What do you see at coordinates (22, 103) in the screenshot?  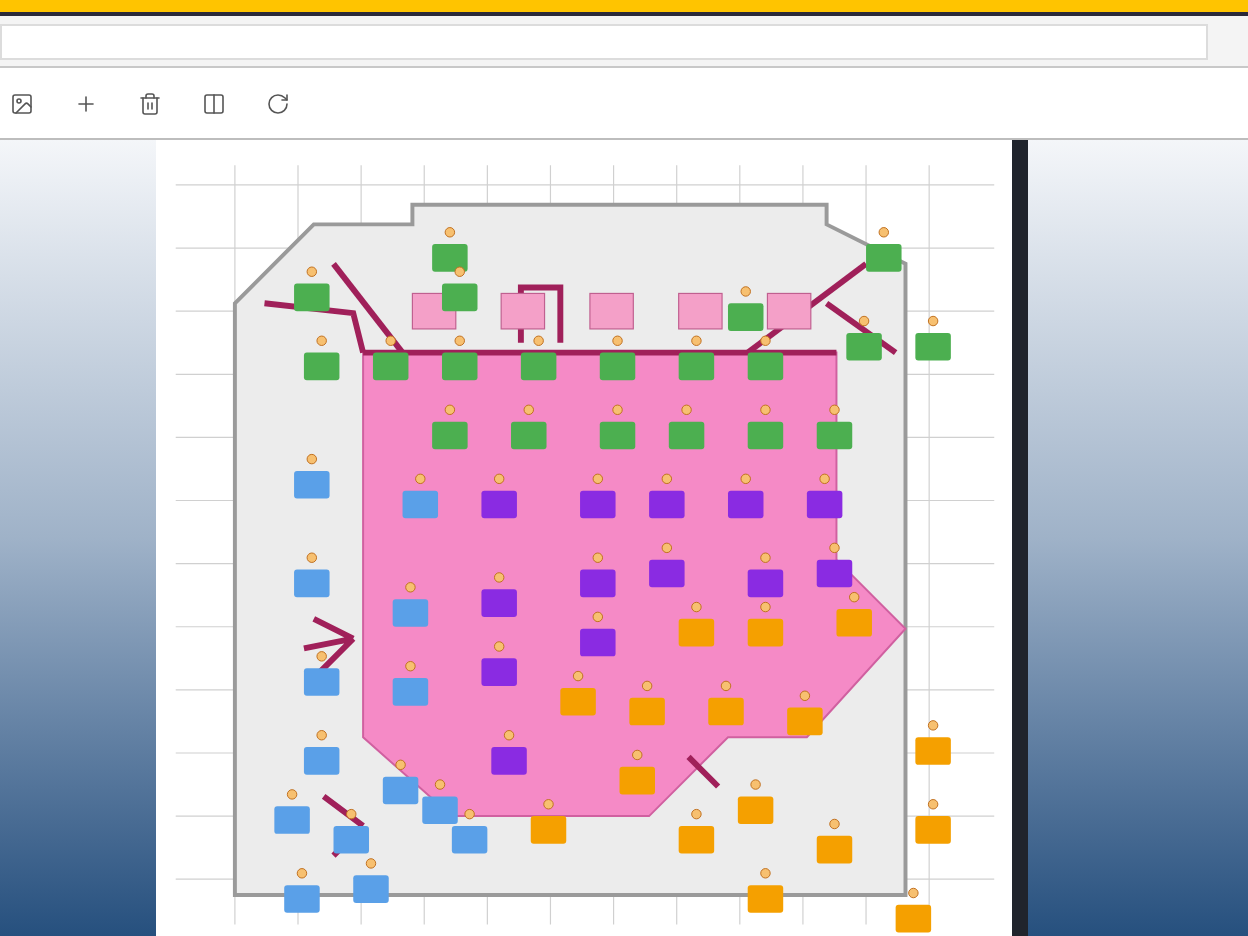 I see `image-icon` at bounding box center [22, 103].